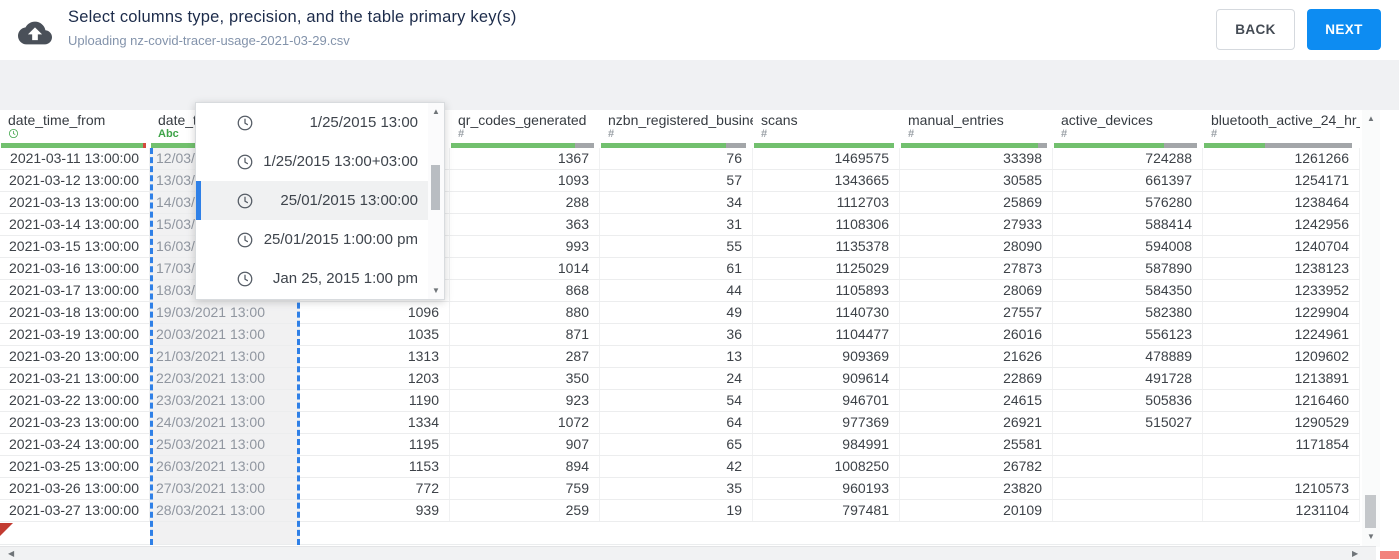 The image size is (1399, 560). I want to click on table-cell: 1072, so click(525, 422).